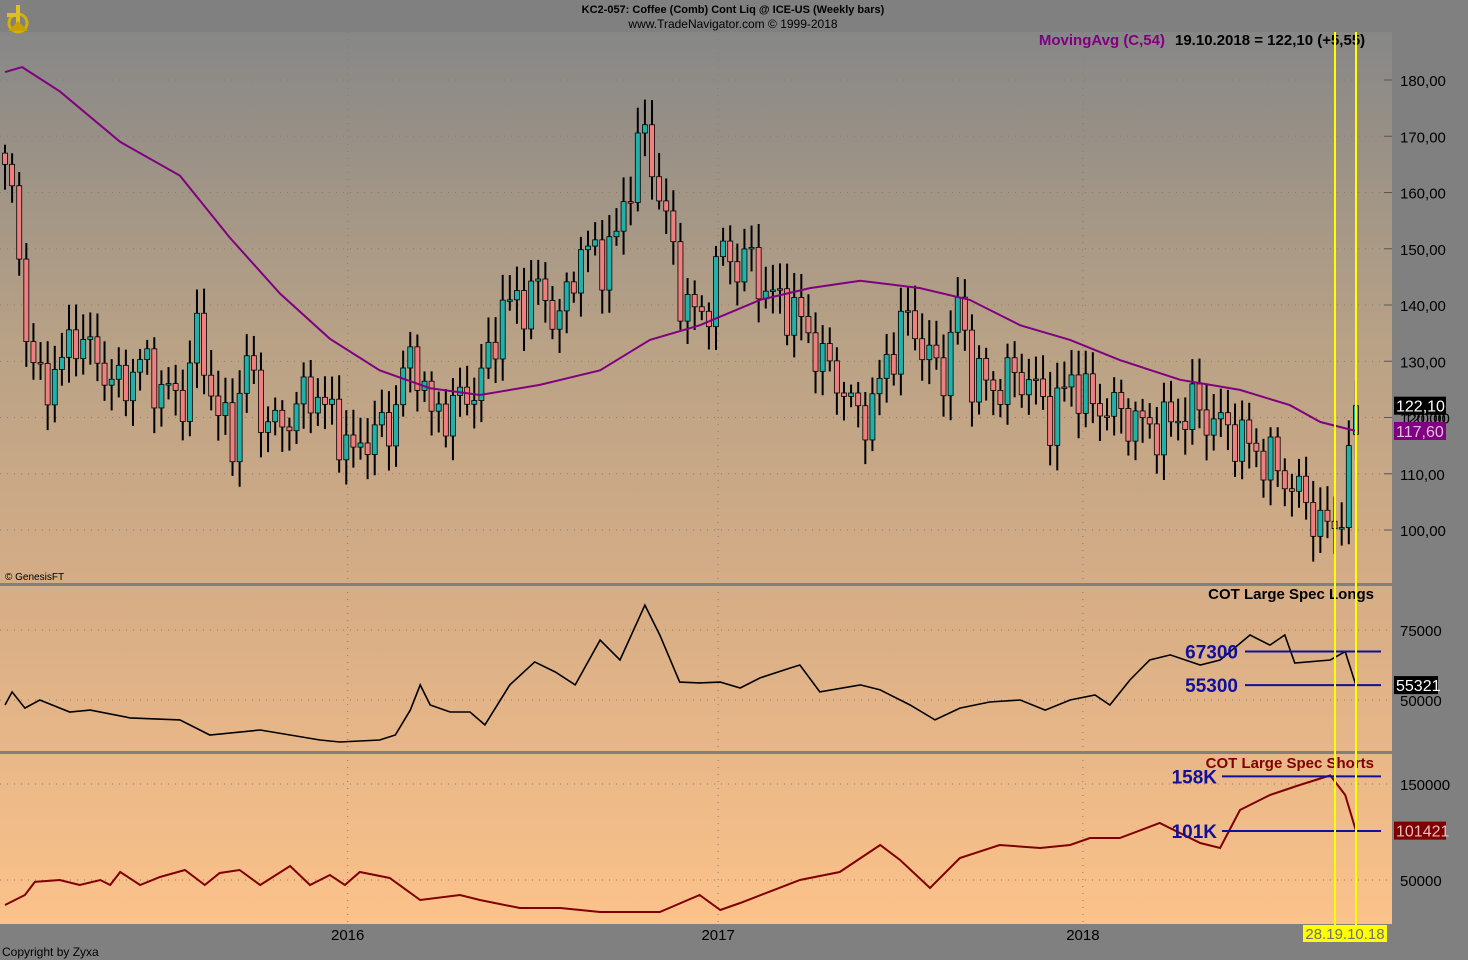 This screenshot has width=1468, height=960. Describe the element at coordinates (732, 24) in the screenshot. I see `chart-subtitle: www.TradeNavigator.com © 1999-2018` at that location.